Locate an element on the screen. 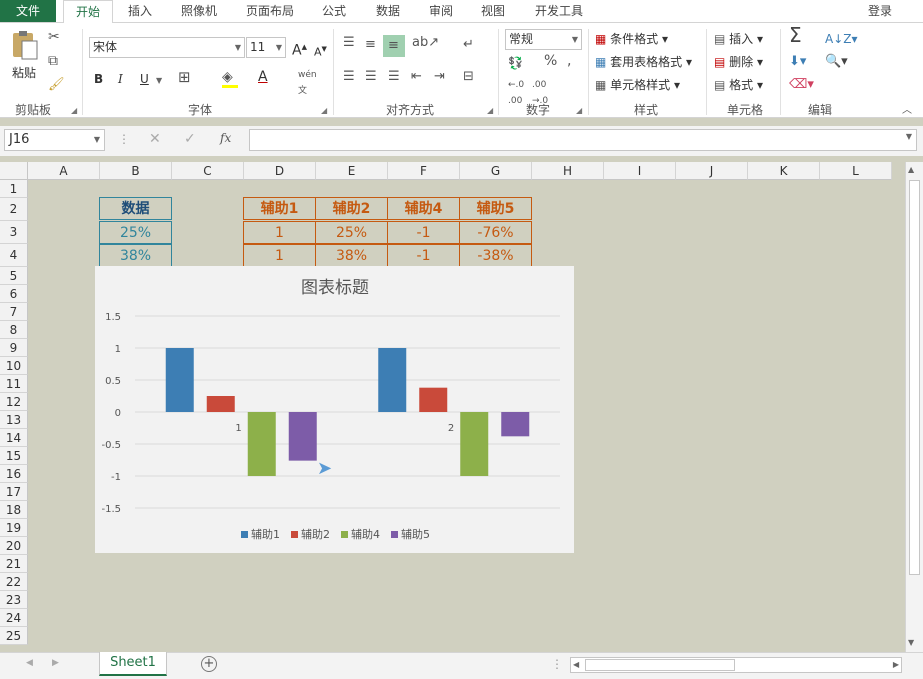 This screenshot has width=923, height=679. tab-data: 数据 is located at coordinates (388, 11).